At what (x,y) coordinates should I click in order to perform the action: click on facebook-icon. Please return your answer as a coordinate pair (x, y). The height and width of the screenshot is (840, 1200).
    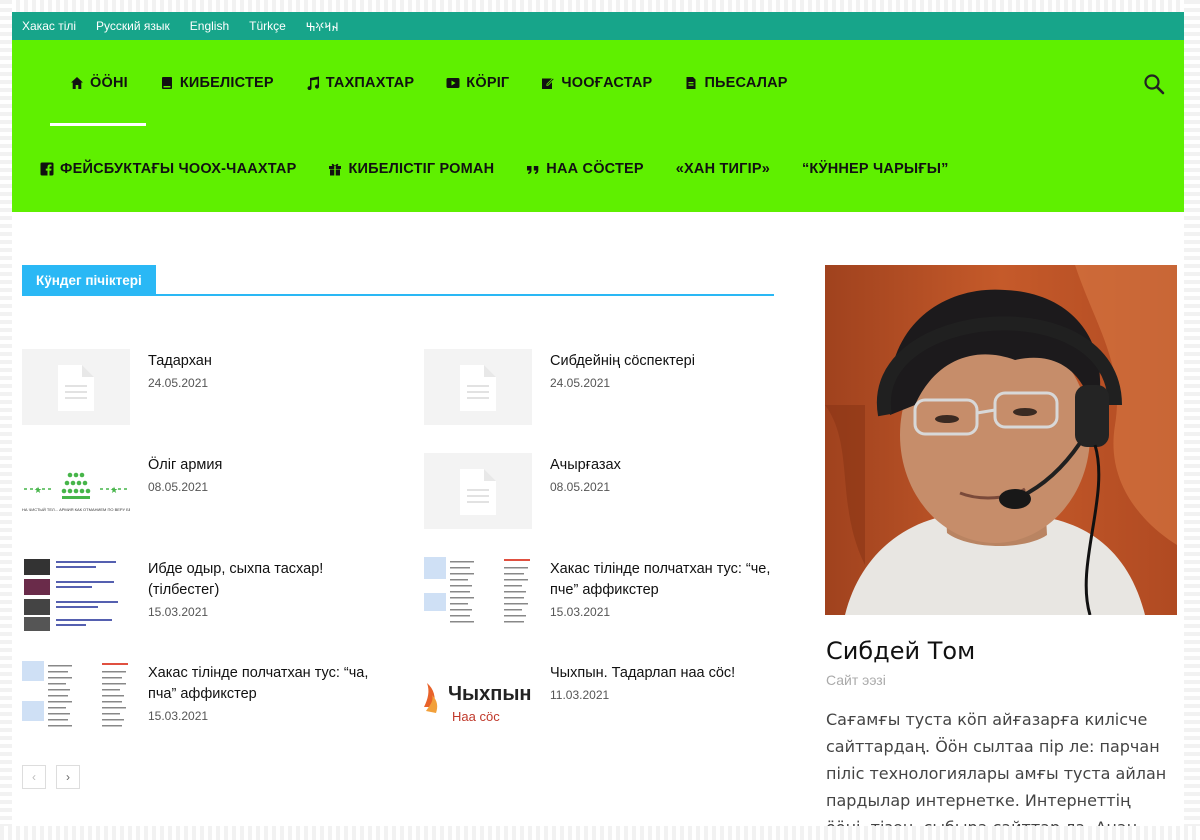
    Looking at the image, I should click on (47, 169).